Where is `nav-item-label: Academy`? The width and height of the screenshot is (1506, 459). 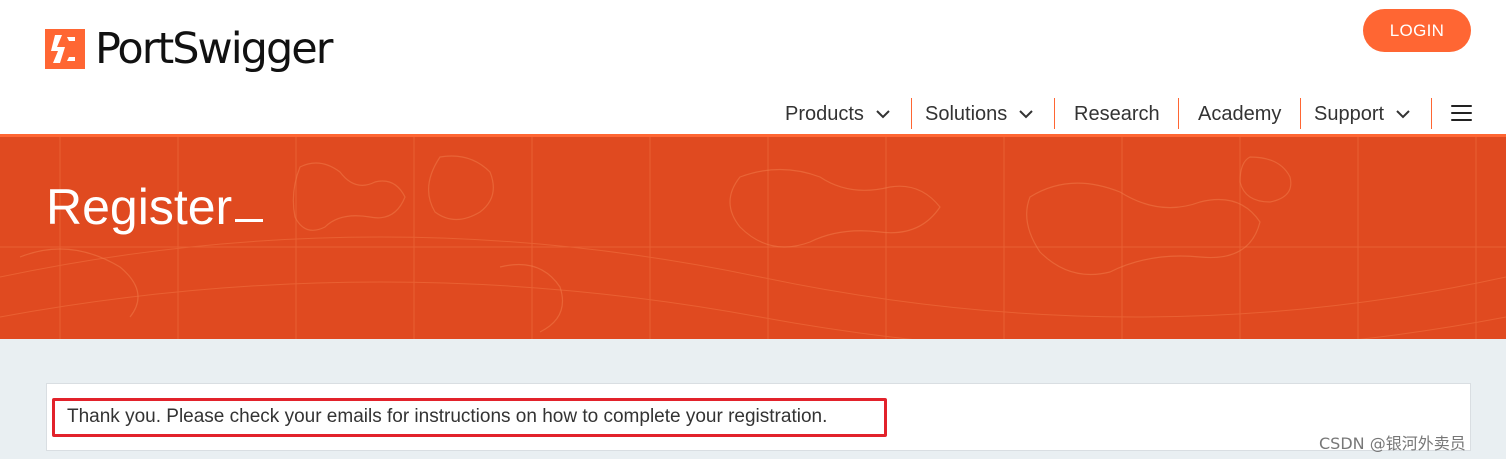 nav-item-label: Academy is located at coordinates (1240, 113).